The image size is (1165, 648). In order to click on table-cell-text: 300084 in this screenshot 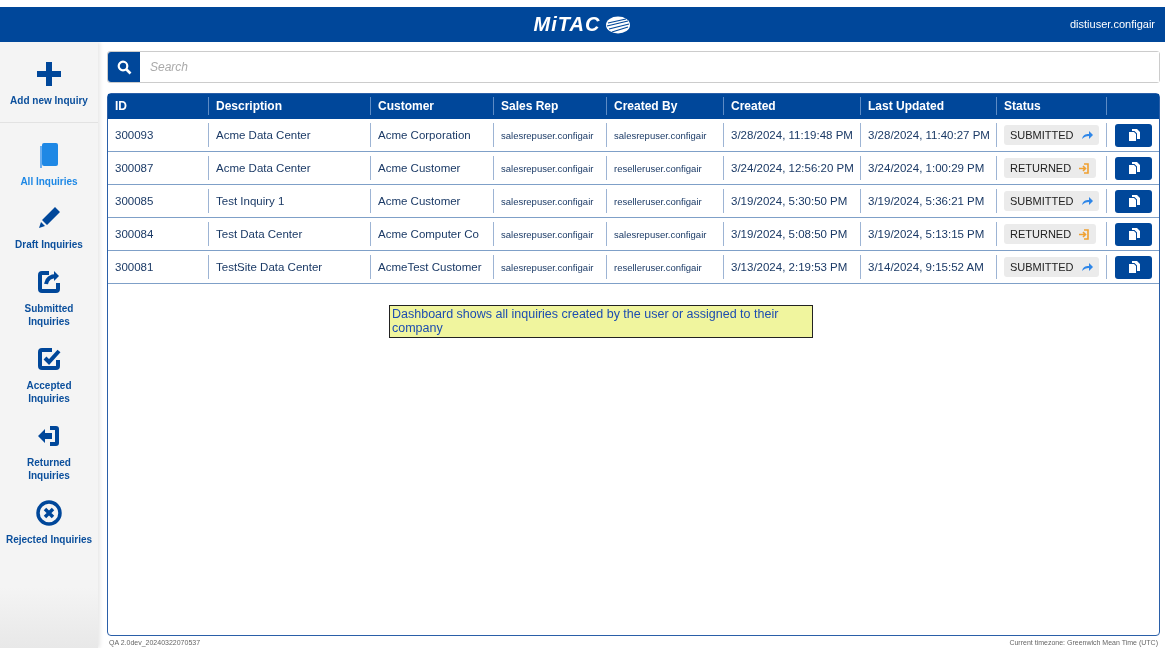, I will do `click(134, 234)`.